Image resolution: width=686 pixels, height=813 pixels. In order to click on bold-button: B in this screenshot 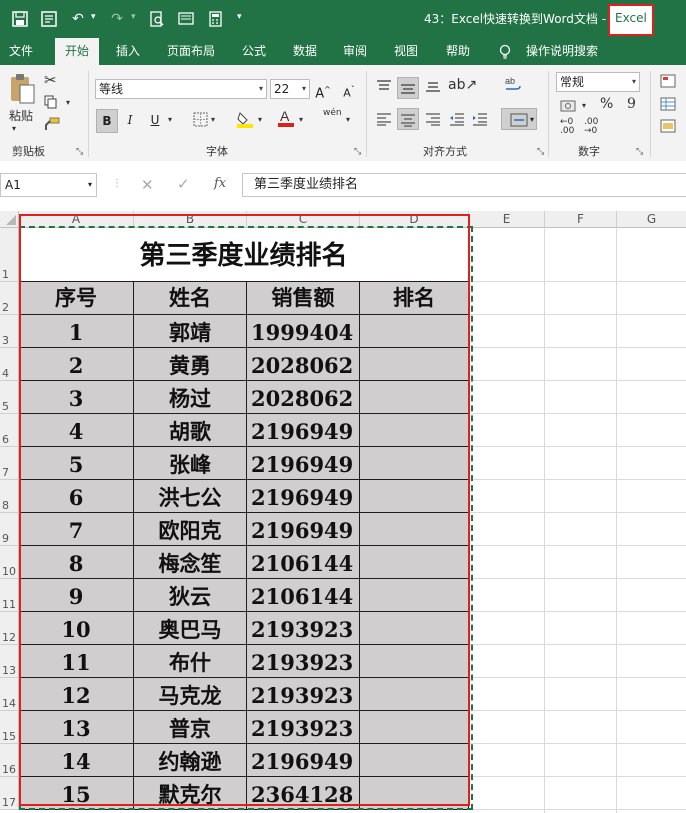, I will do `click(107, 121)`.